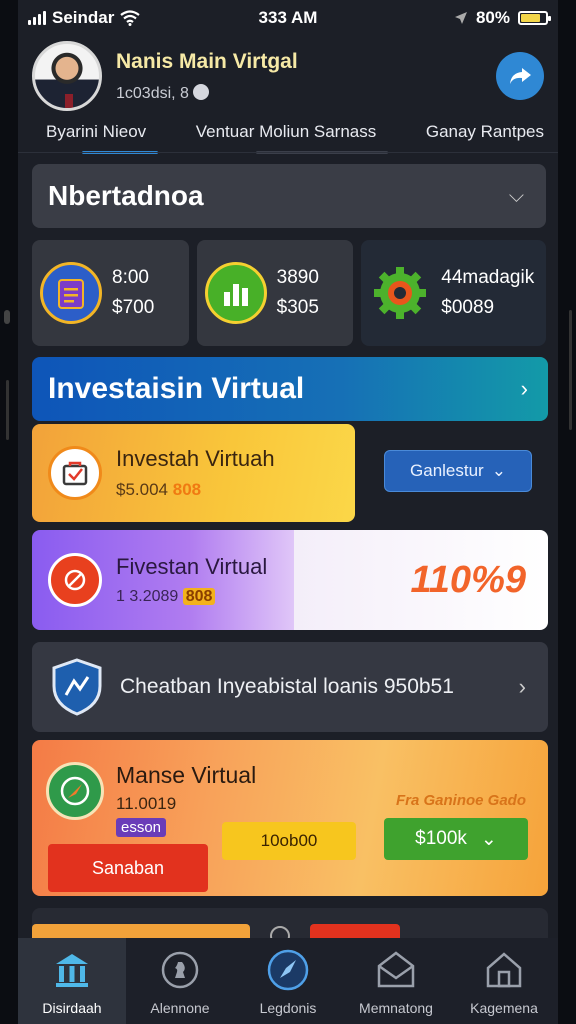  I want to click on share-icon, so click(520, 76).